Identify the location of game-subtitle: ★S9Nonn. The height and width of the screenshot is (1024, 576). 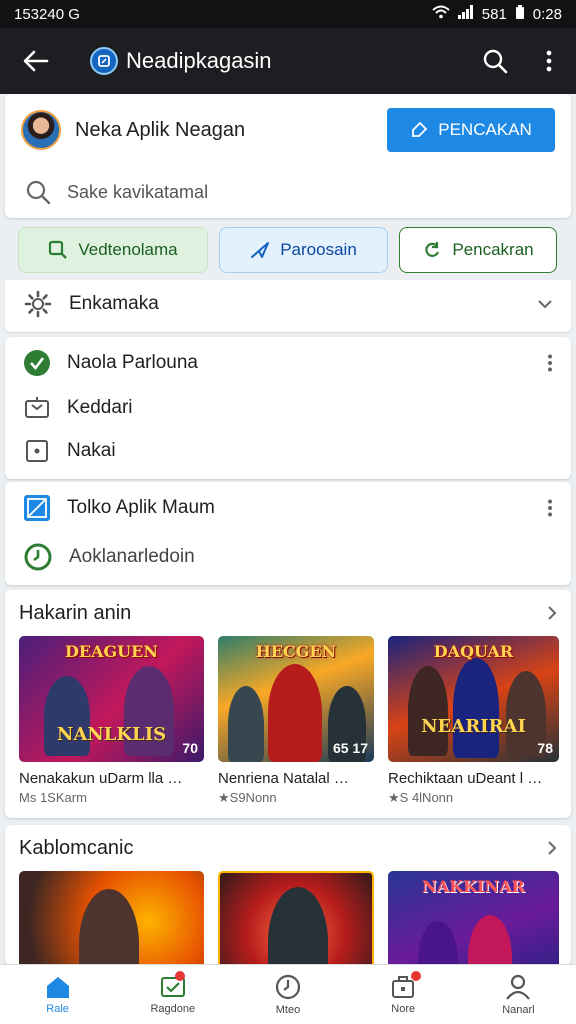
(247, 797).